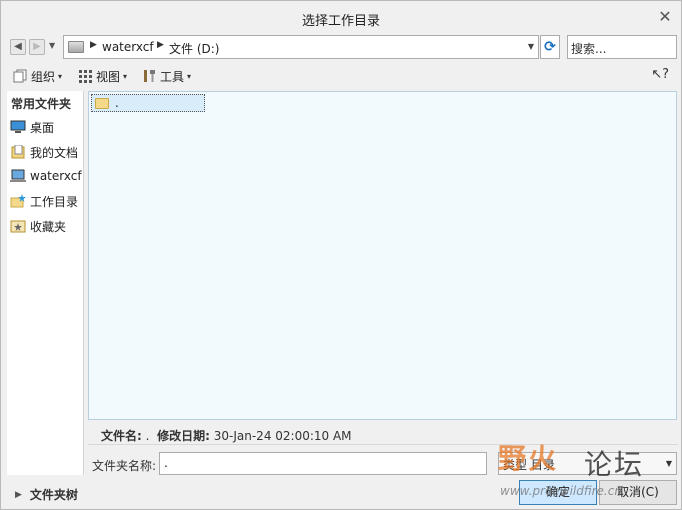 This screenshot has width=682, height=510. What do you see at coordinates (149, 76) in the screenshot?
I see `tools-icon` at bounding box center [149, 76].